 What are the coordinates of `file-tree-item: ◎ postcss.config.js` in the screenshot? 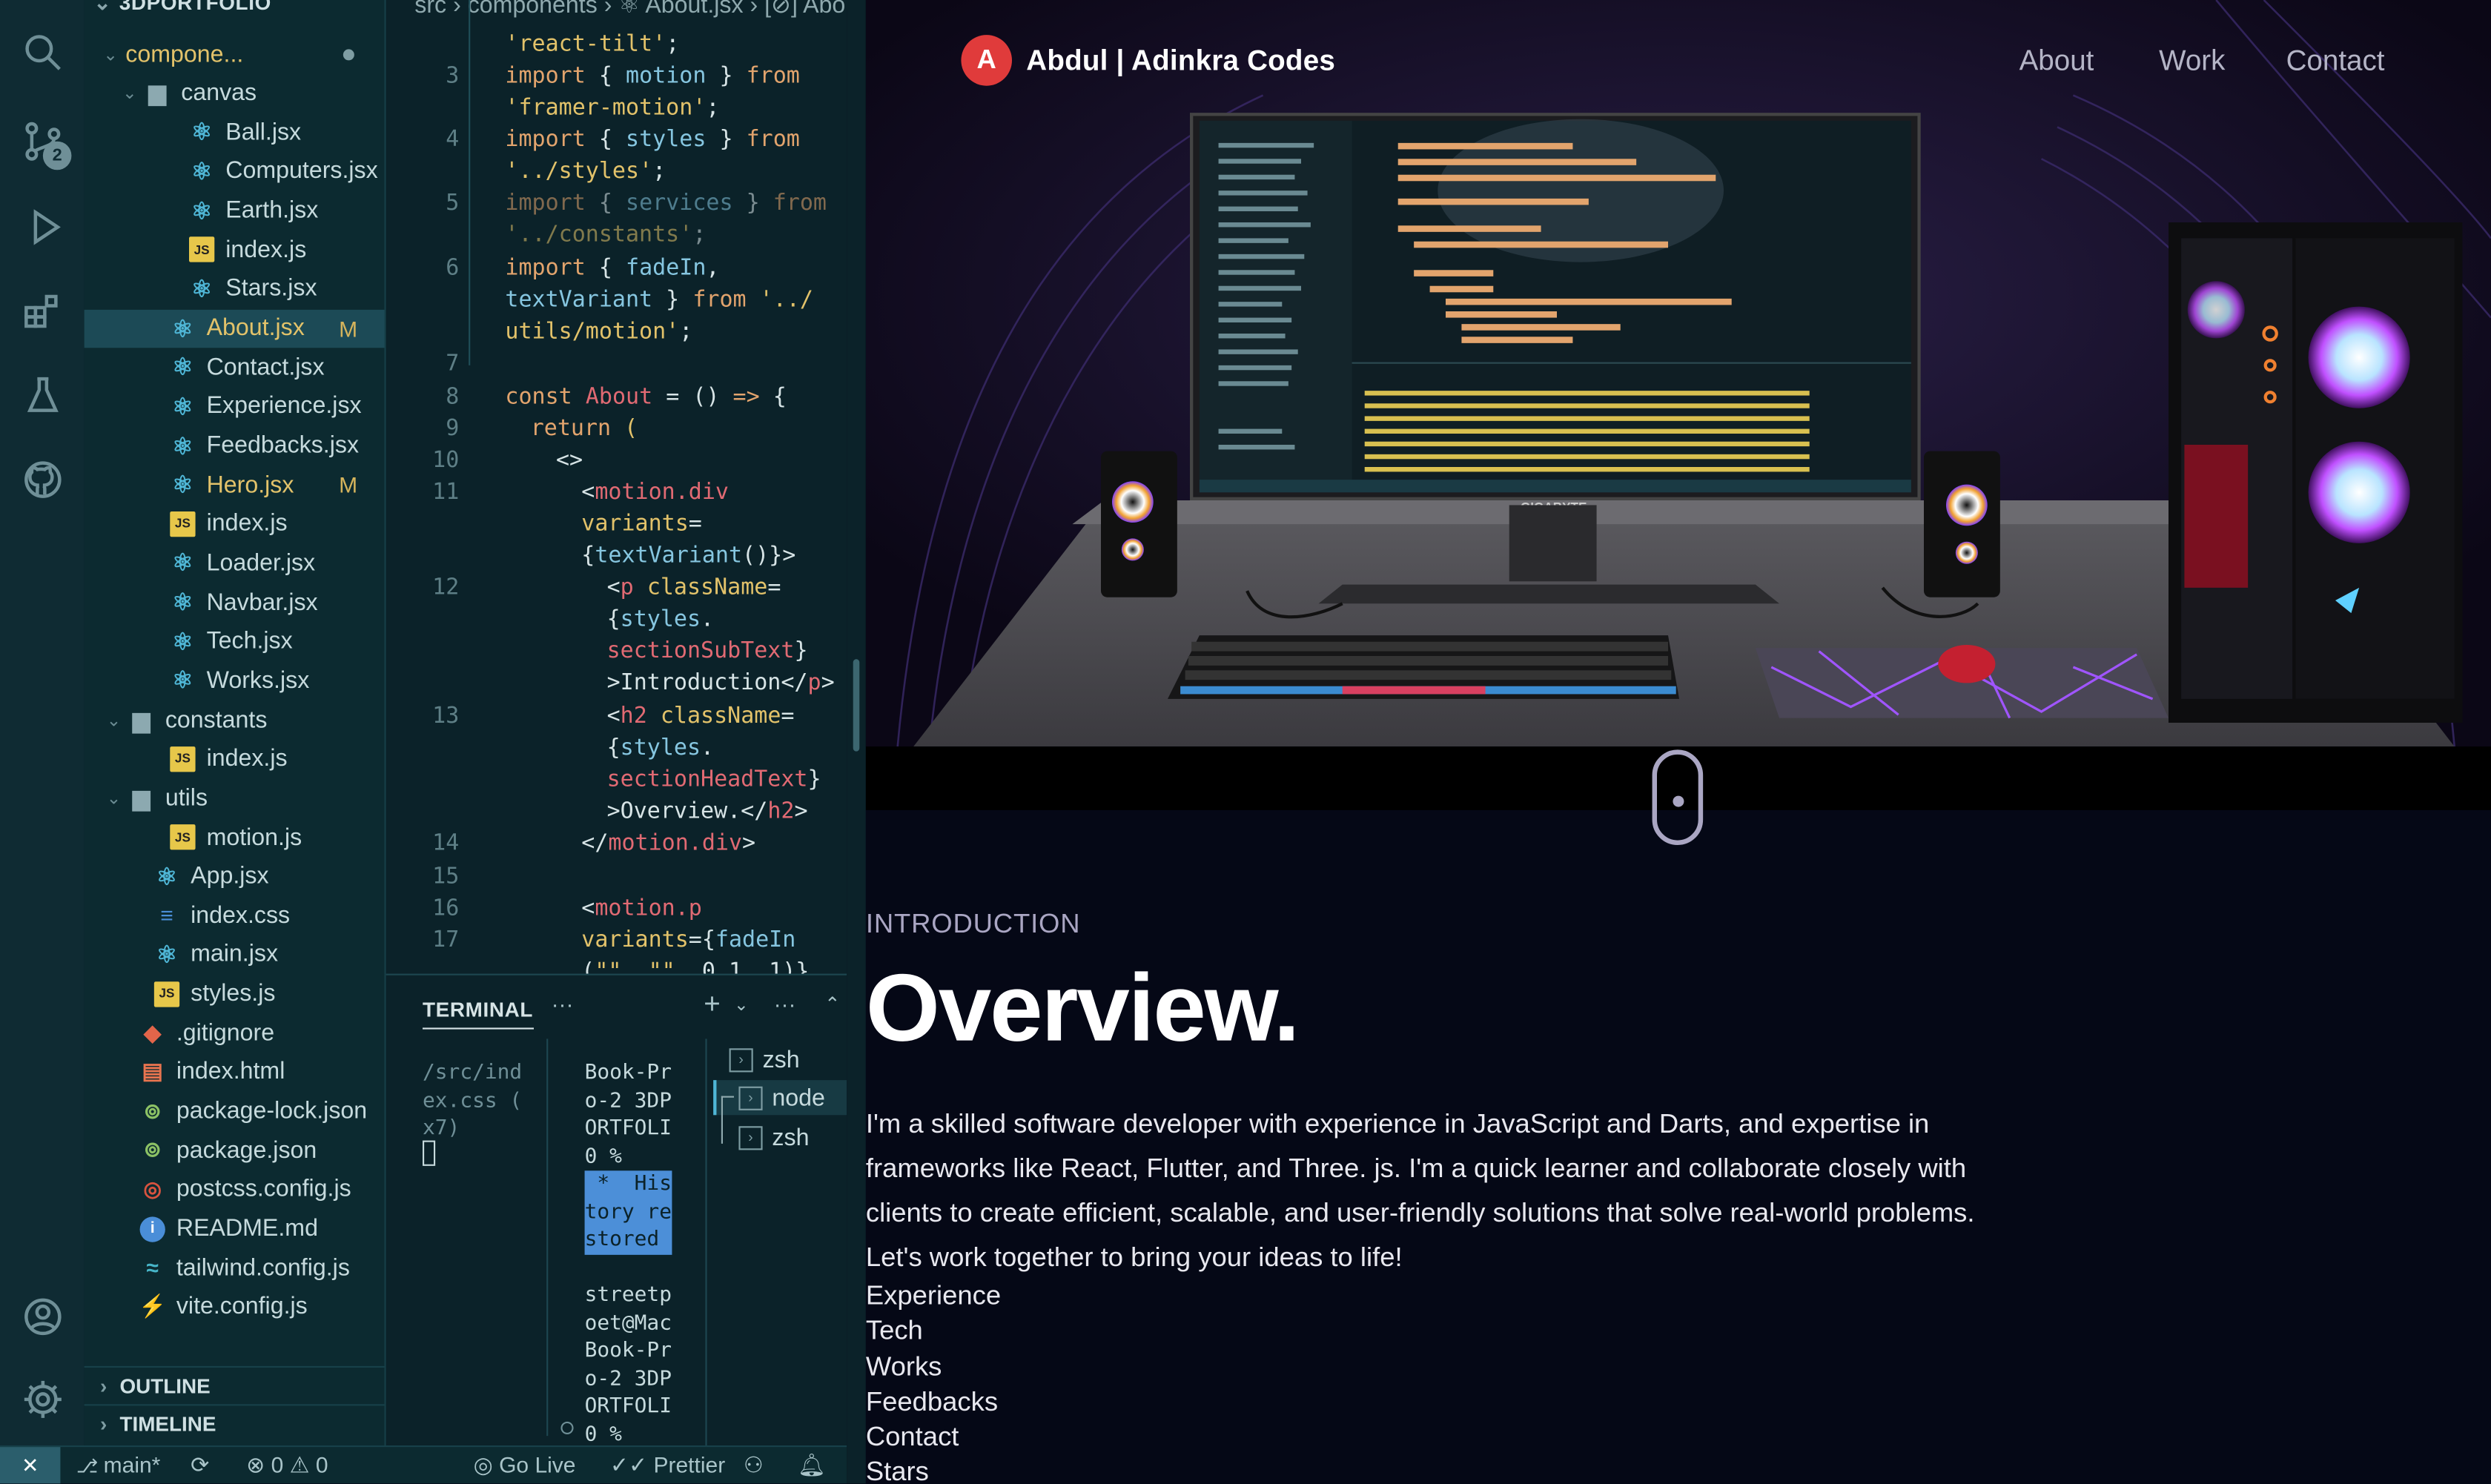 It's located at (235, 1189).